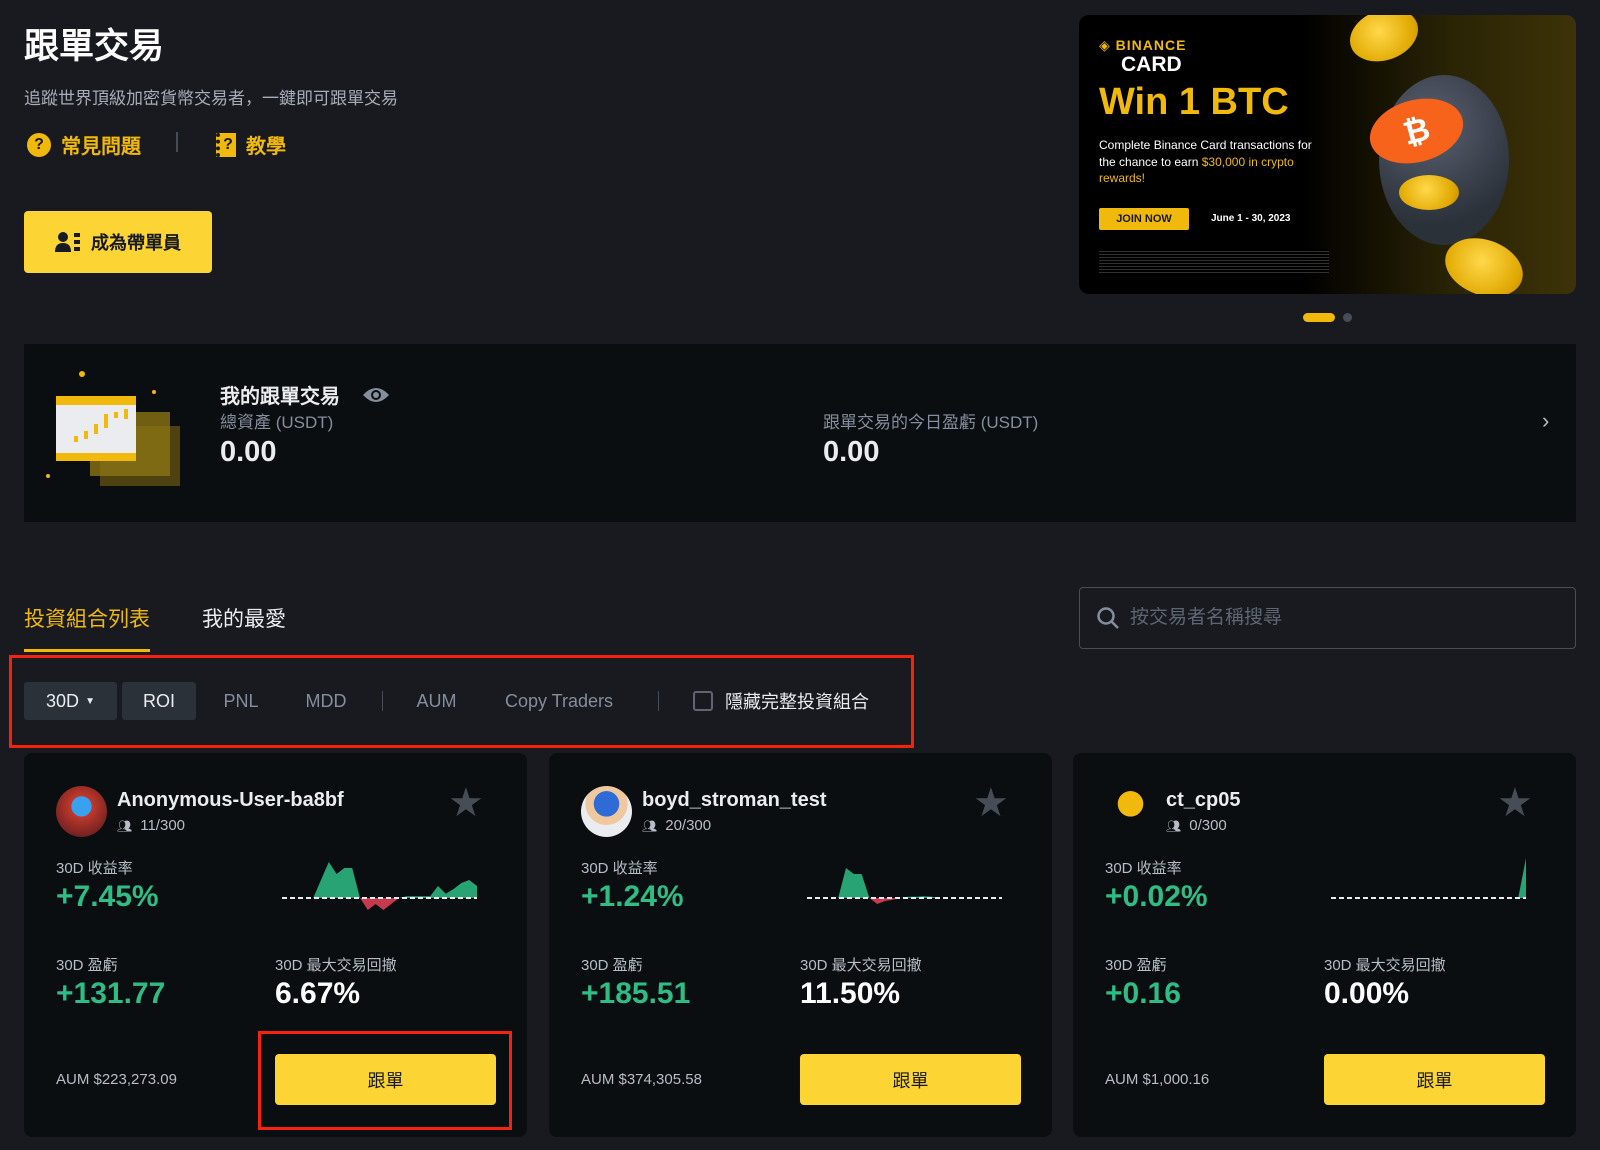 This screenshot has width=1600, height=1150. I want to click on pnl-value: +185.51, so click(636, 993).